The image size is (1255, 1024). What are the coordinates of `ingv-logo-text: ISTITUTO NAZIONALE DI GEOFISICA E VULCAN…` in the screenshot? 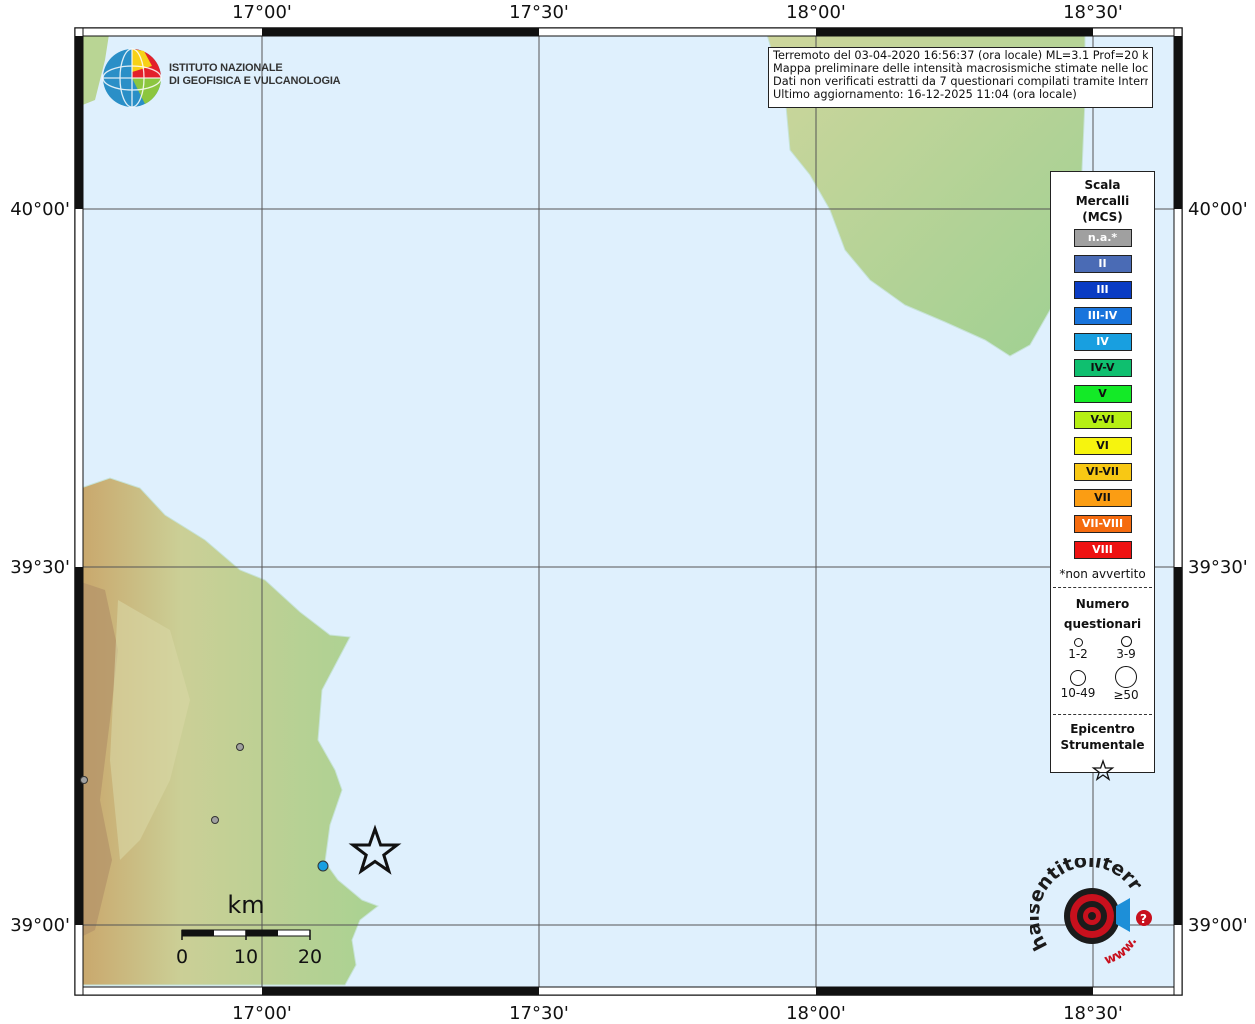 It's located at (255, 75).